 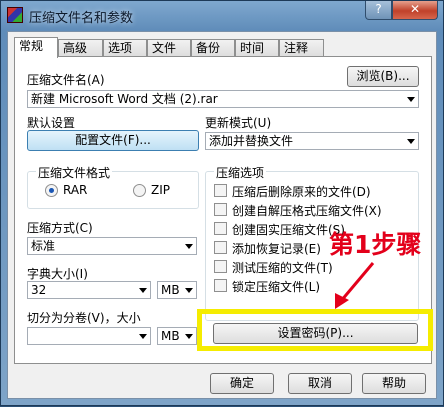 What do you see at coordinates (51, 123) in the screenshot?
I see `default-settings-label: 默认设置` at bounding box center [51, 123].